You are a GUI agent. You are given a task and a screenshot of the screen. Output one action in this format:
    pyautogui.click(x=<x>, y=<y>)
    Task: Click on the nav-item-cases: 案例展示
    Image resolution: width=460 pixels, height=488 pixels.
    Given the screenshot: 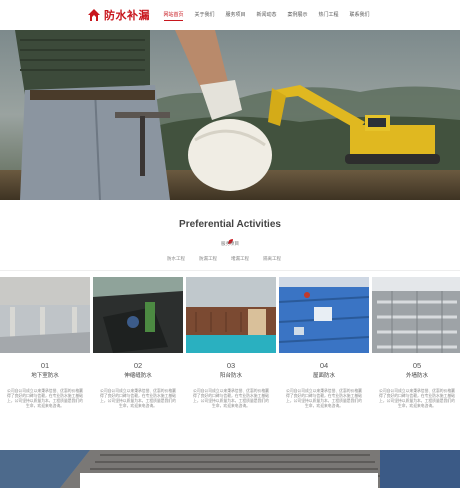 What is the action you would take?
    pyautogui.click(x=297, y=14)
    